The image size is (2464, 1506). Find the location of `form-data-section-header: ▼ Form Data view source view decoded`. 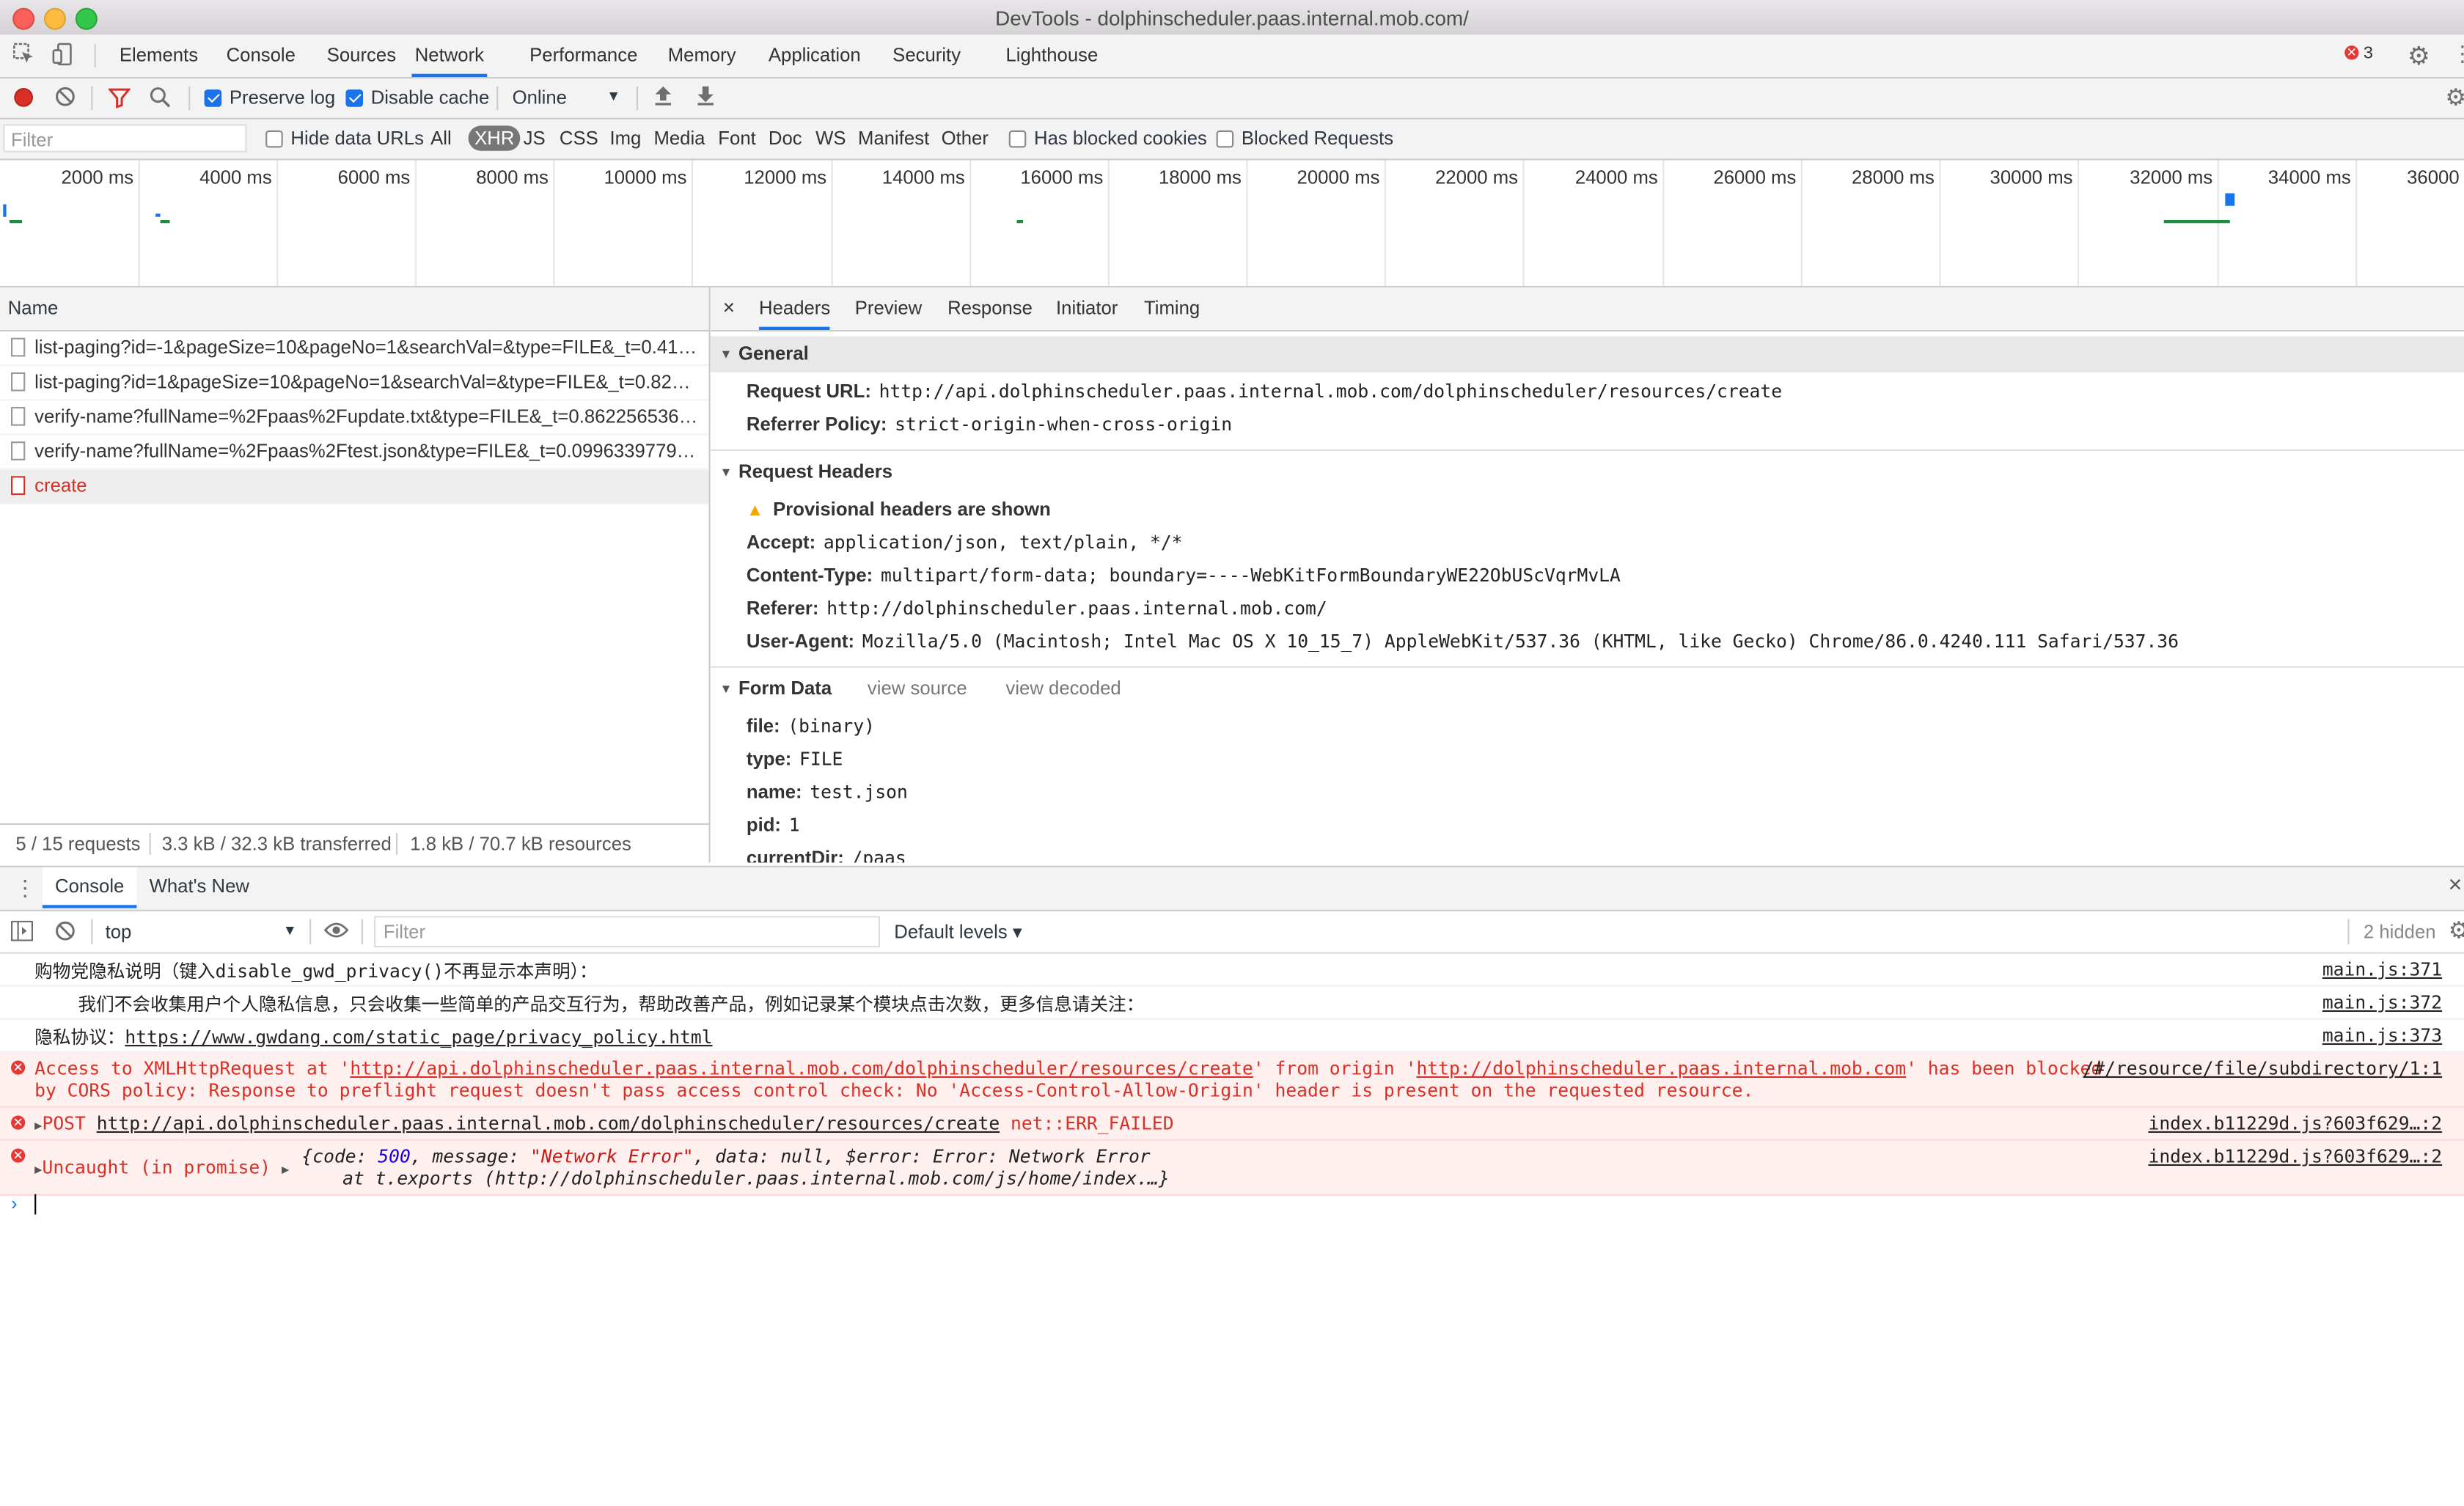

form-data-section-header: ▼ Form Data view source view decoded is located at coordinates (1587, 689).